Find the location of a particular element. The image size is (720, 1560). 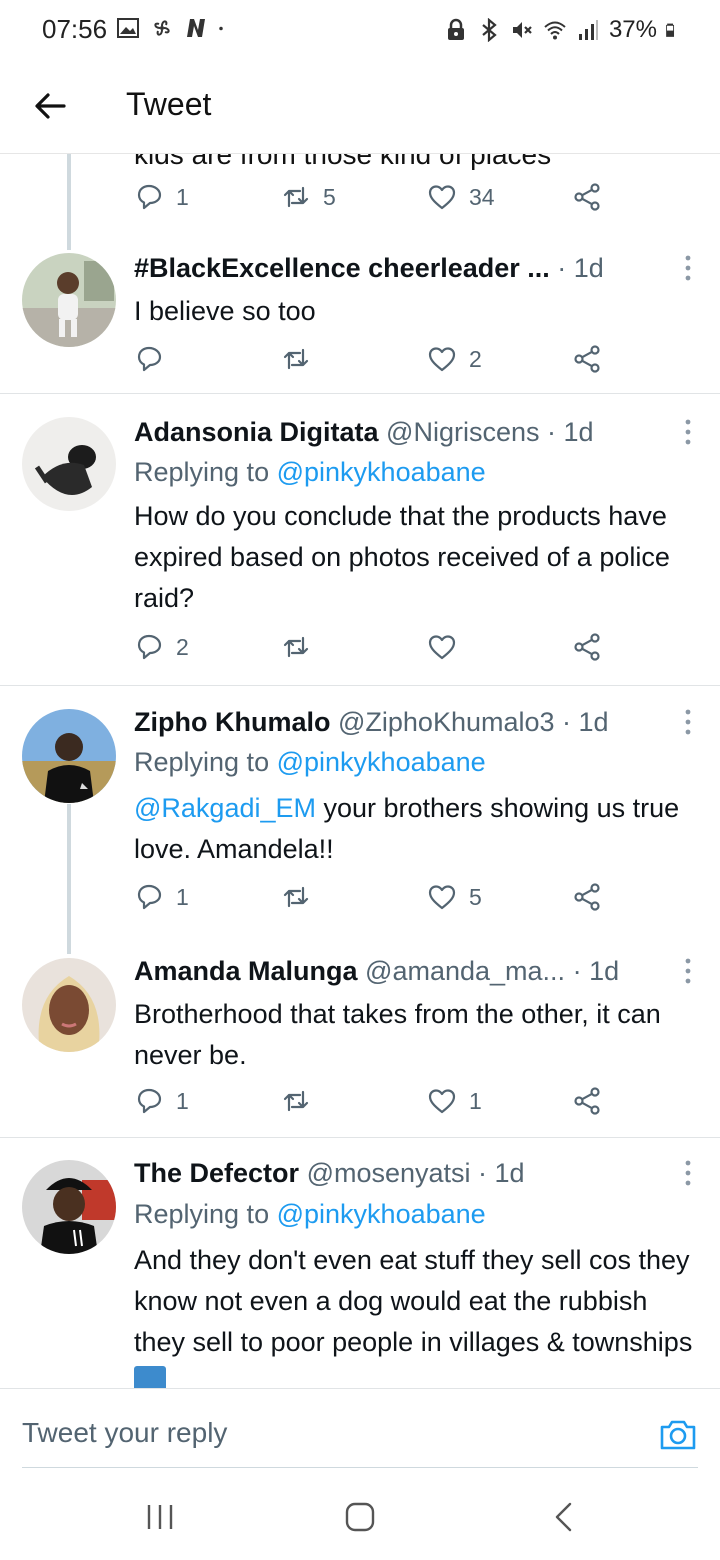

like-count: 2 is located at coordinates (475, 358).